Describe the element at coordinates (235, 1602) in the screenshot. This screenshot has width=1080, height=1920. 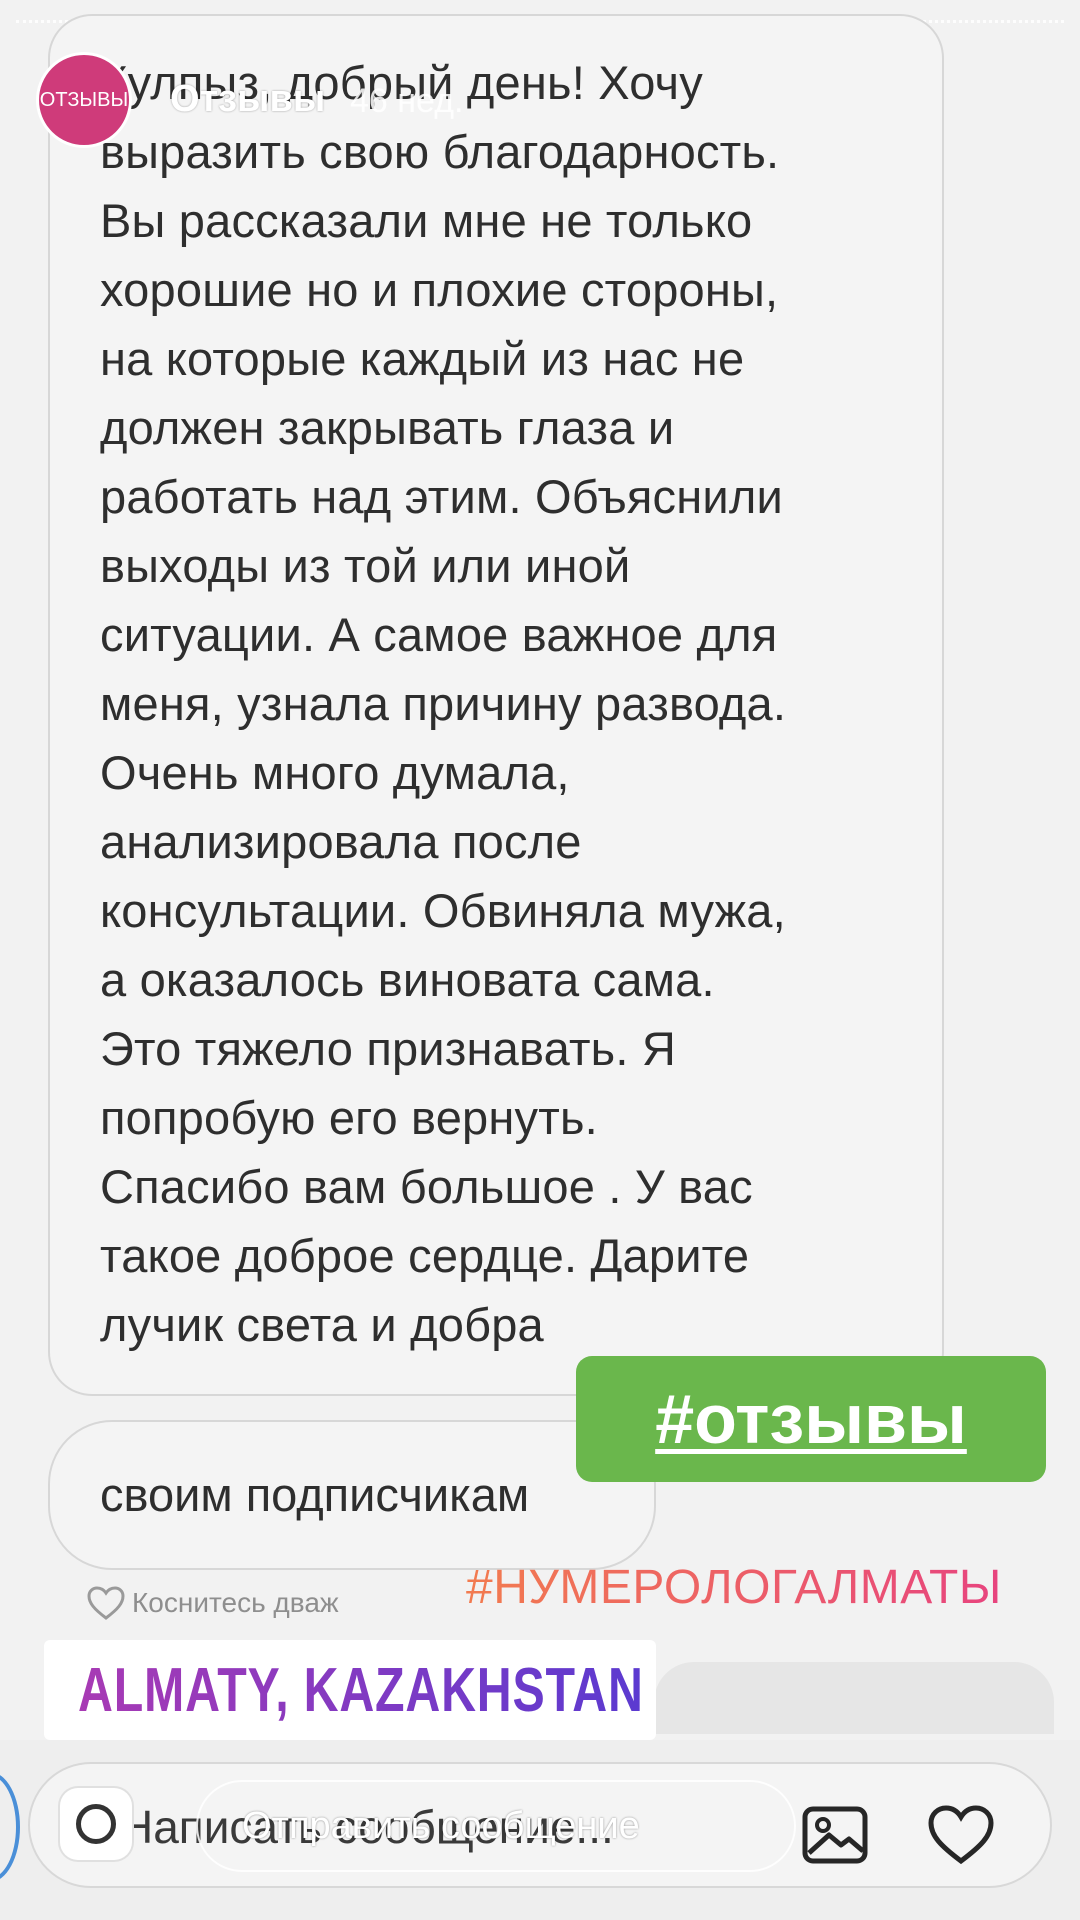
I see `double-tap-hint-text: Коснитесь дваж` at that location.